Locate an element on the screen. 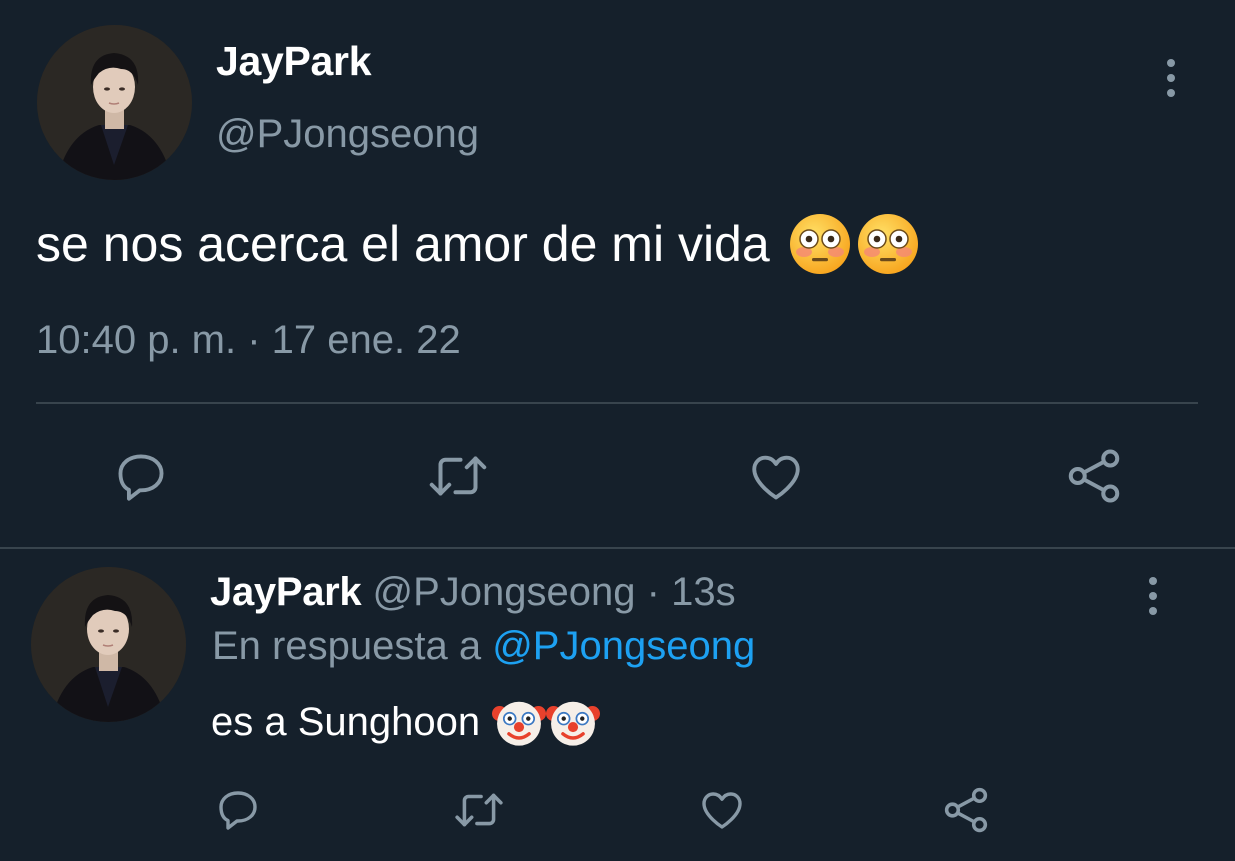 The image size is (1235, 861). reply-tweet-reply-prefix: En respuesta a is located at coordinates (347, 646).